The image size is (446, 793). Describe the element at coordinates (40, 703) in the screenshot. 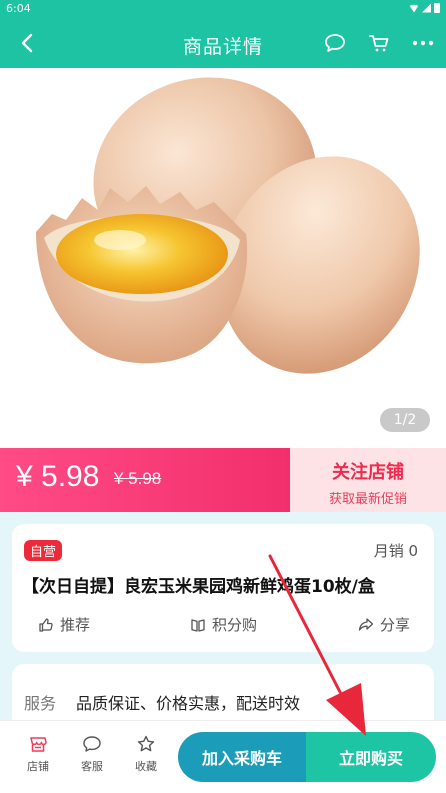

I see `service-label: 服务` at that location.